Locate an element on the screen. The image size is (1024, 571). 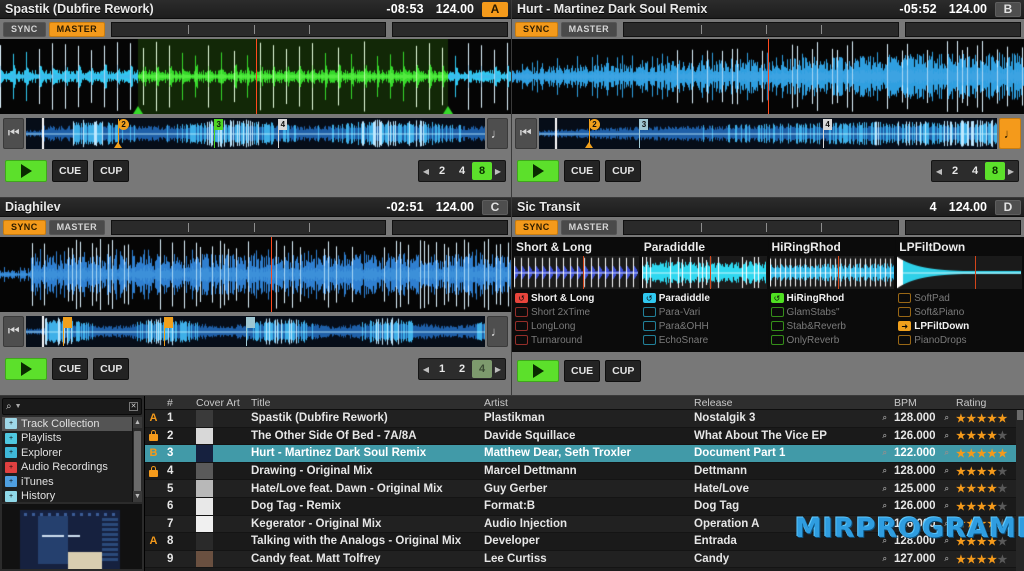
deck-c-cup-button: CUP is located at coordinates (111, 369).